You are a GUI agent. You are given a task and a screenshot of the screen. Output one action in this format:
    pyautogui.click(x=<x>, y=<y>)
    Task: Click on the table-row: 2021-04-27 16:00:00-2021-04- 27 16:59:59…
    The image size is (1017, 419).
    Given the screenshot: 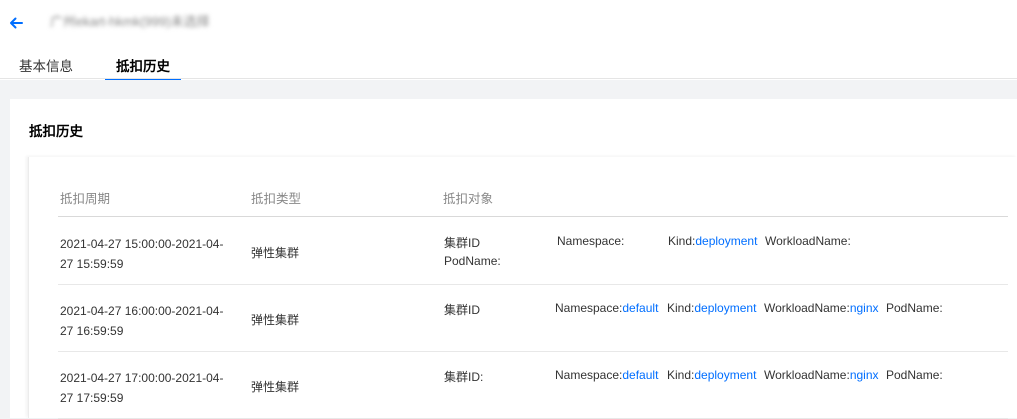 What is the action you would take?
    pyautogui.click(x=533, y=318)
    